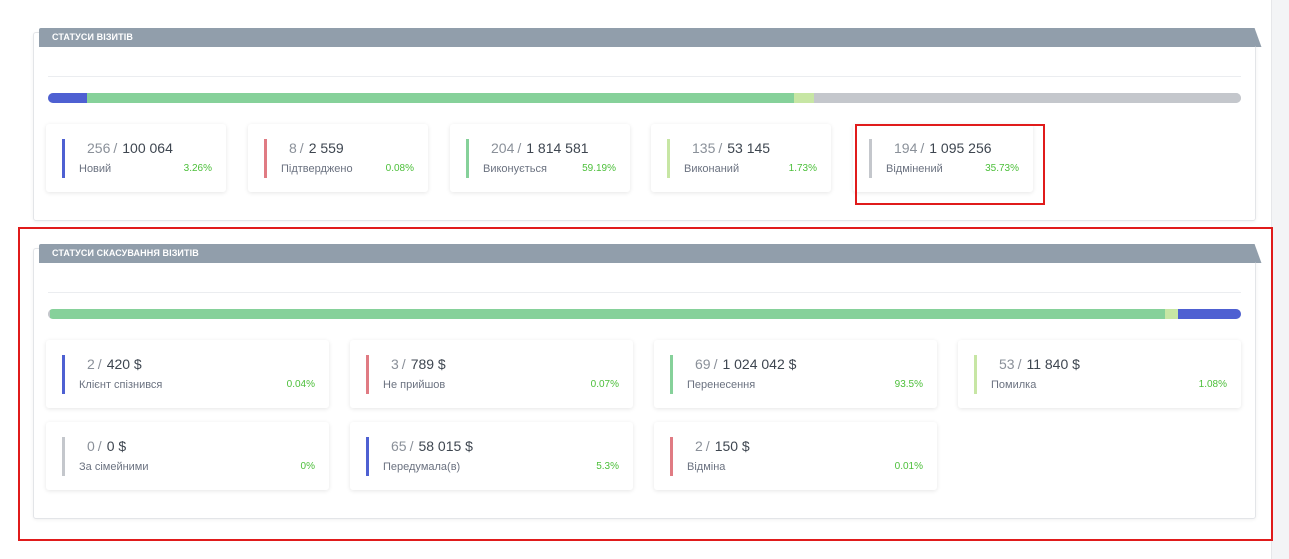  Describe the element at coordinates (326, 148) in the screenshot. I see `status-amount: 2 559` at that location.